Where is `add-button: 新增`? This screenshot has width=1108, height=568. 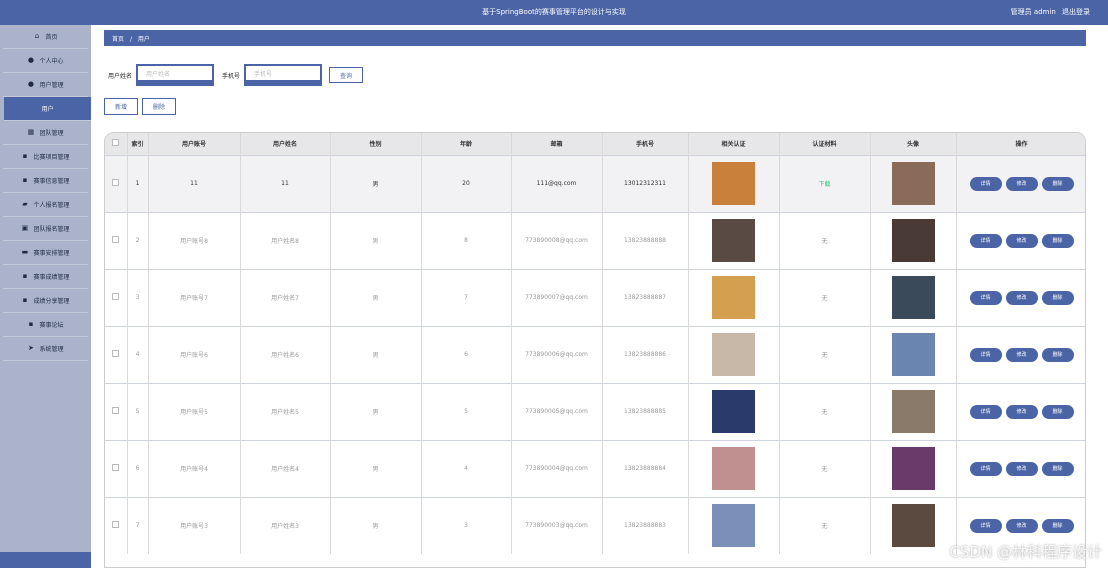 add-button: 新增 is located at coordinates (121, 106).